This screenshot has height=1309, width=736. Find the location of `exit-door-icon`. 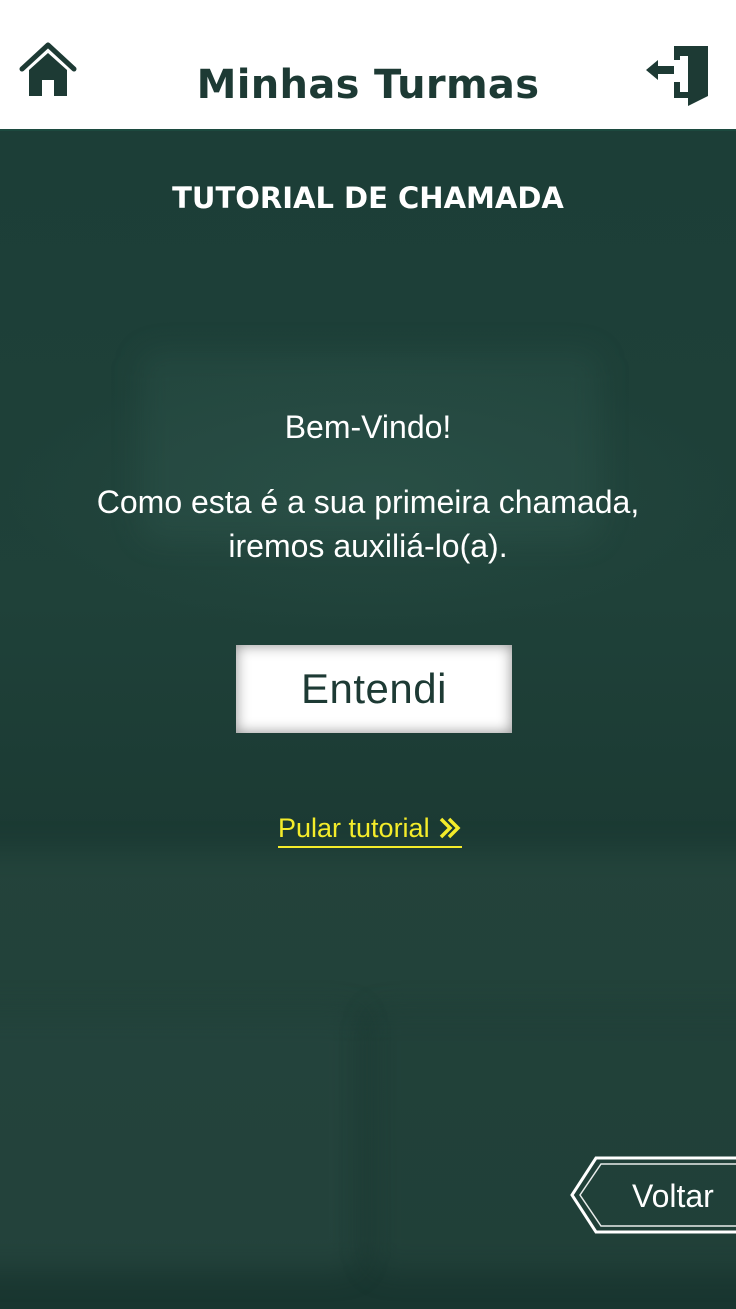

exit-door-icon is located at coordinates (677, 76).